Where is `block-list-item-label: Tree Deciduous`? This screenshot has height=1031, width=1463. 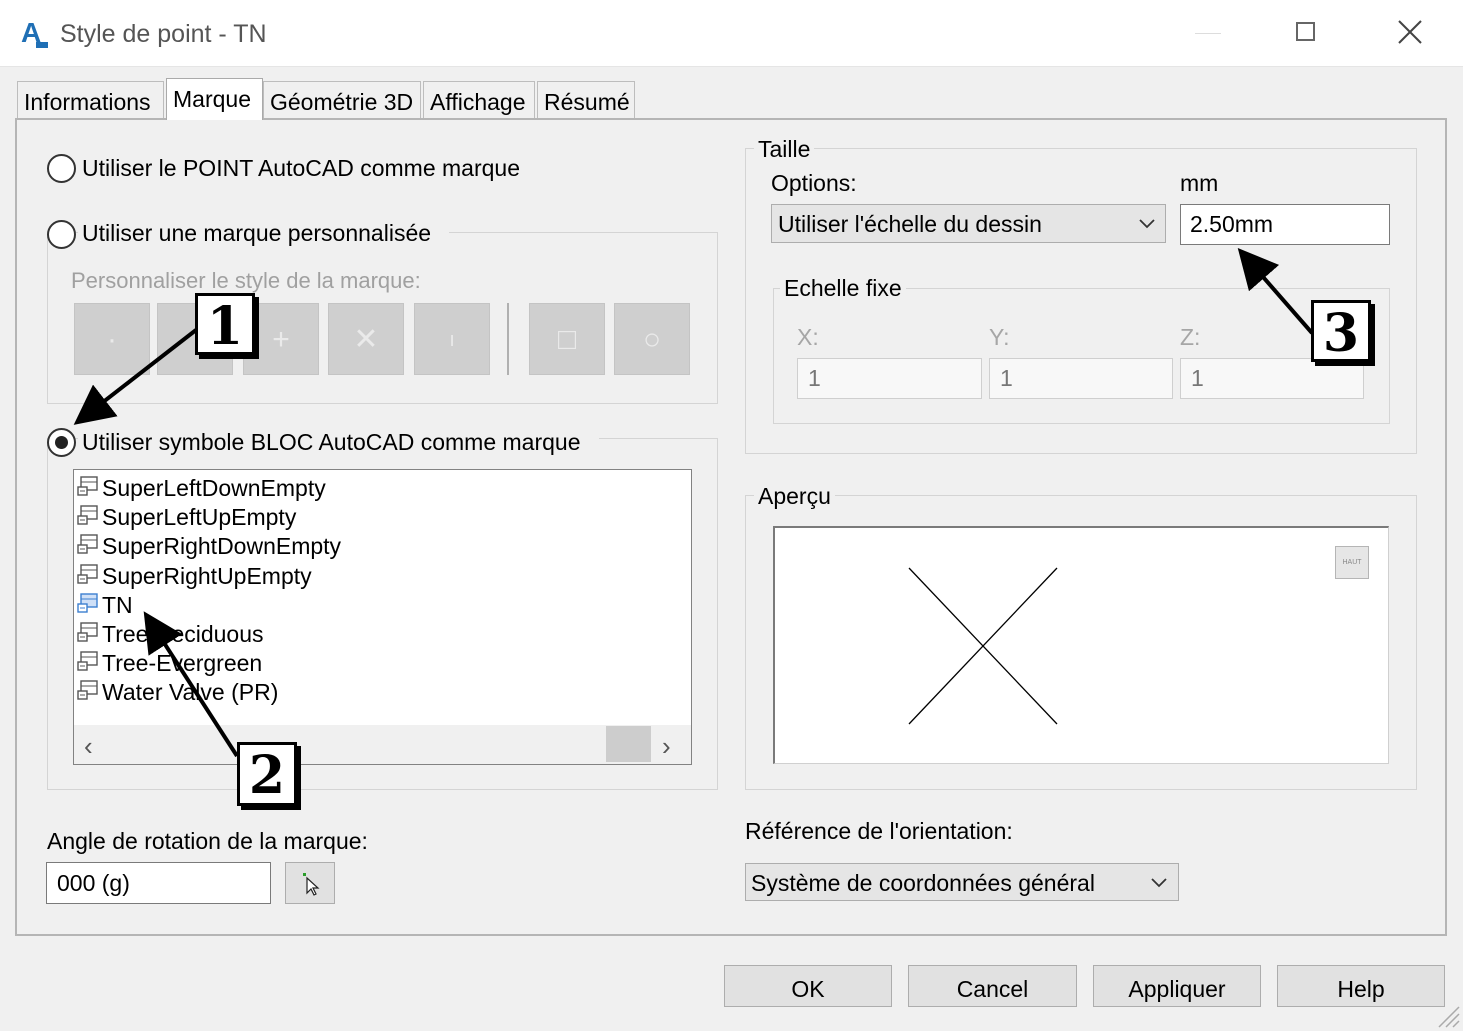
block-list-item-label: Tree Deciduous is located at coordinates (183, 634).